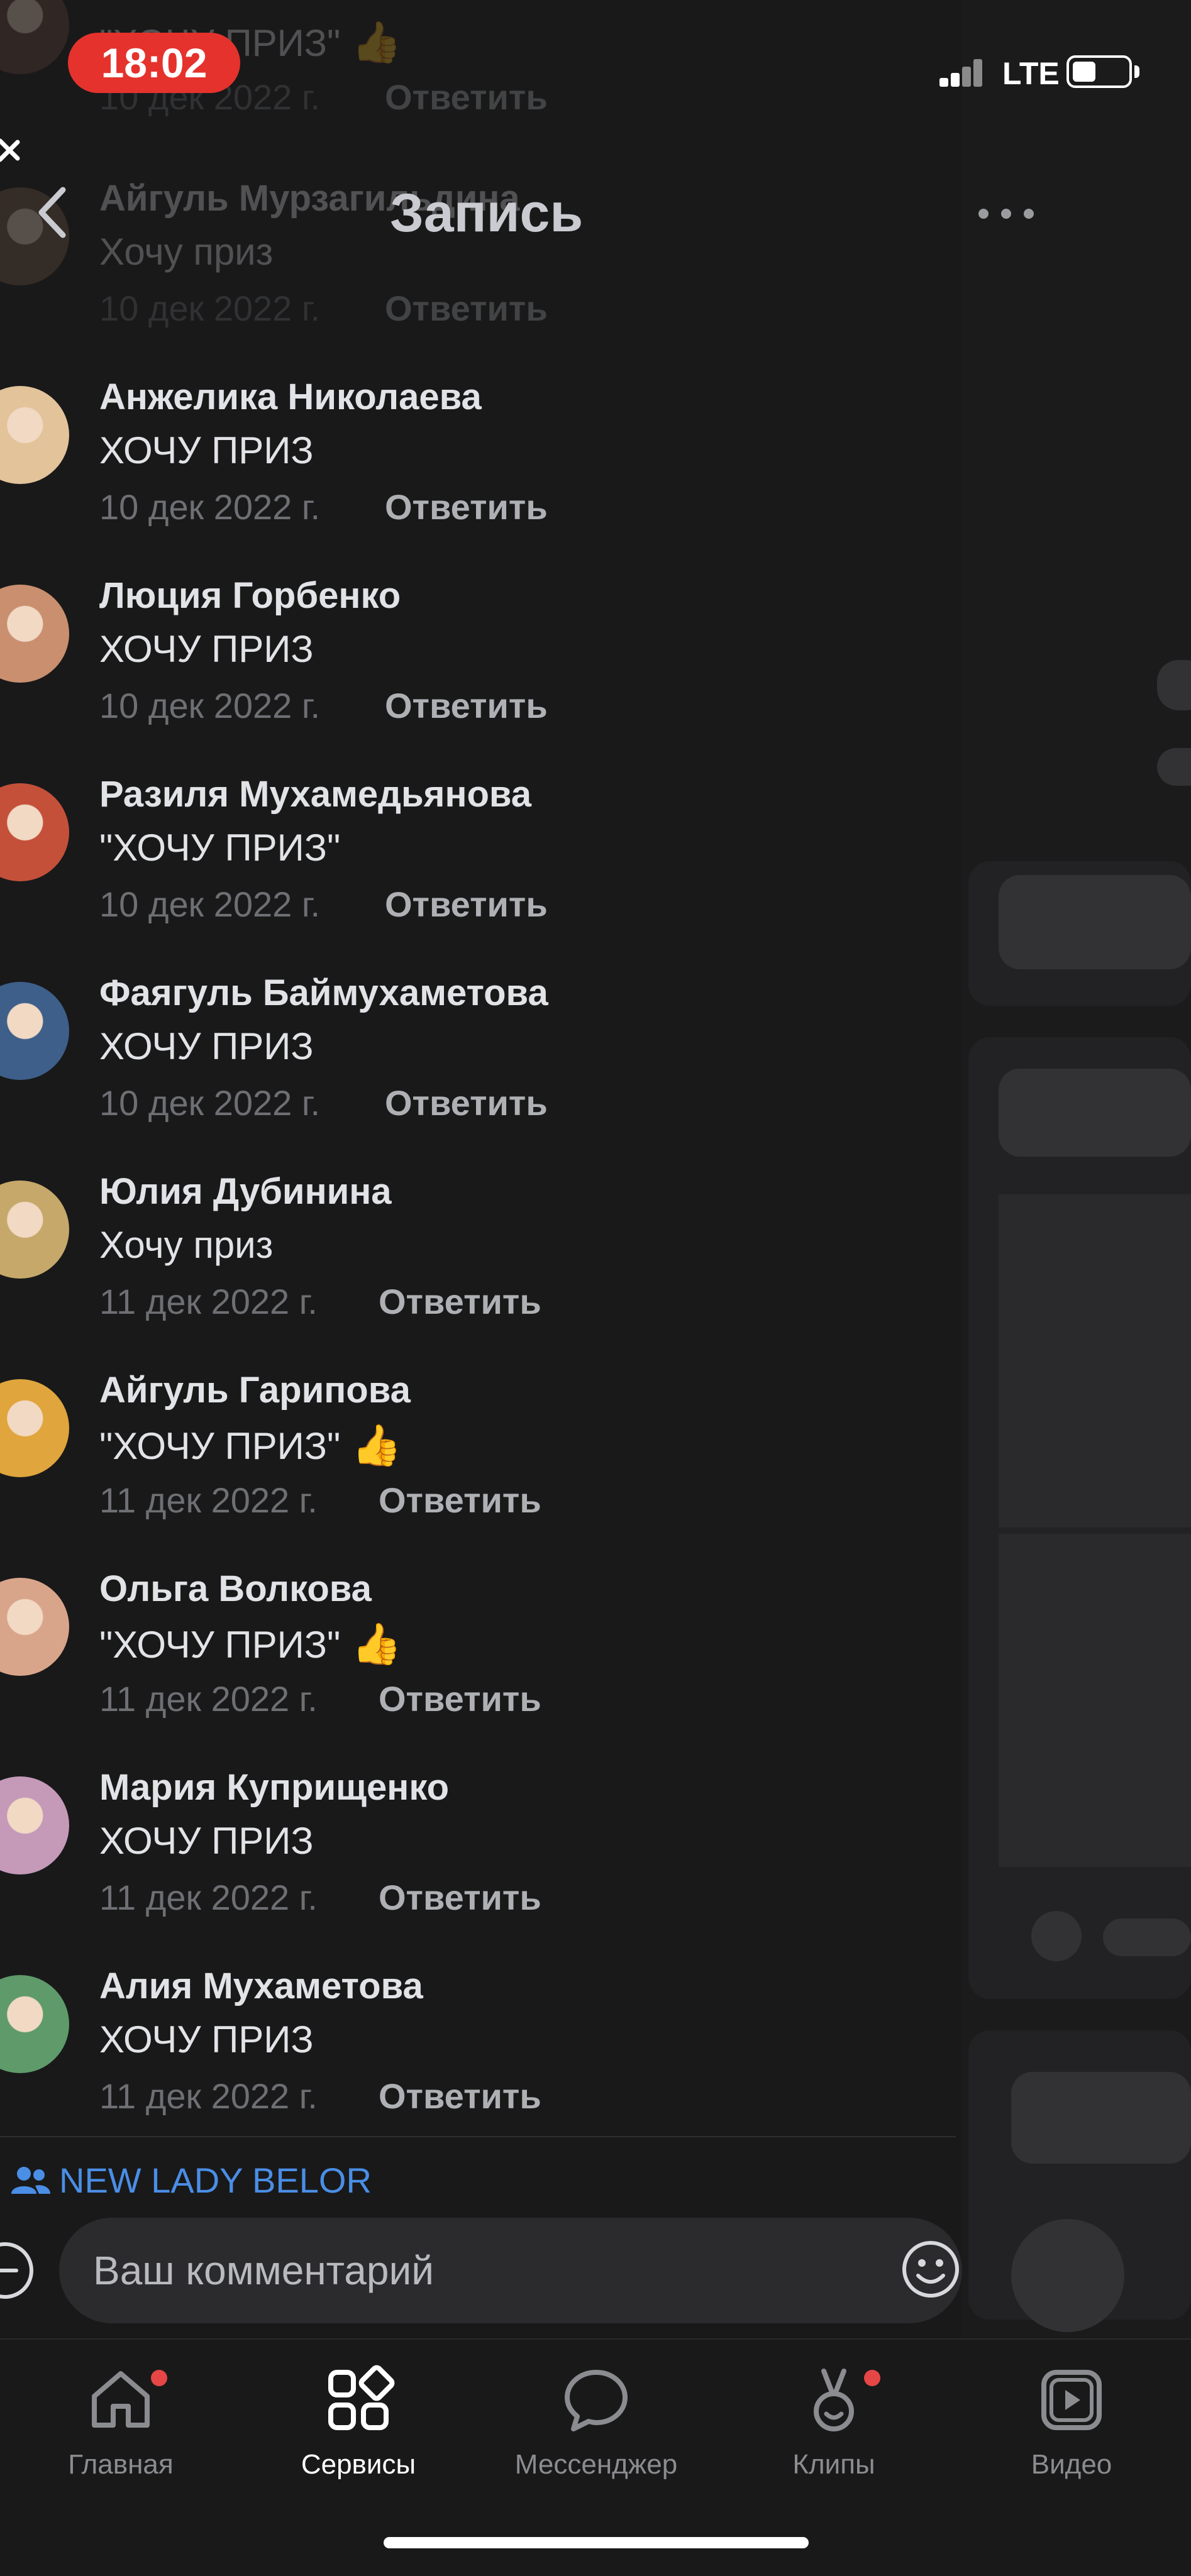  What do you see at coordinates (255, 1390) in the screenshot?
I see `comment-author: Айгуль Гарипова` at bounding box center [255, 1390].